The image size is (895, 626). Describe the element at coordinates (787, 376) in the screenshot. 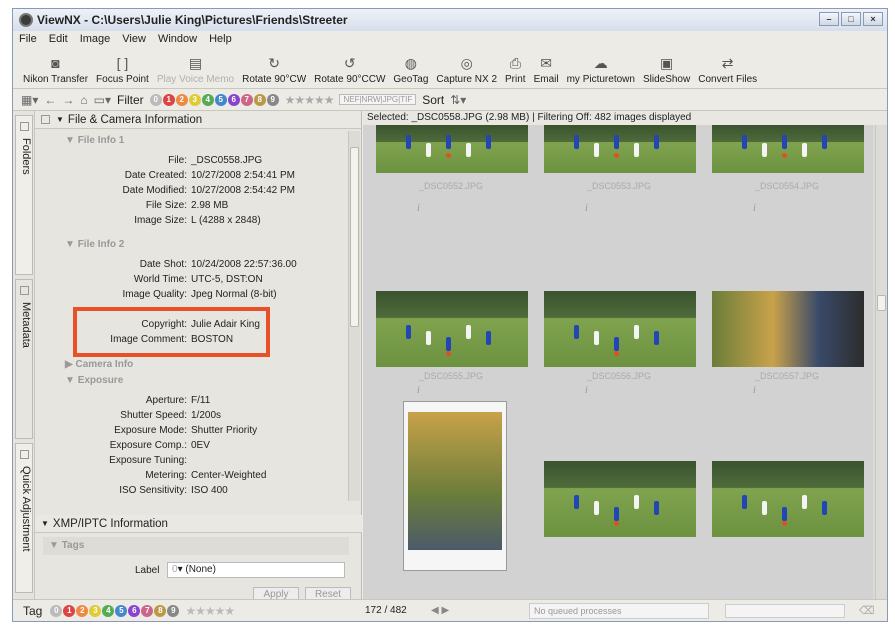

I see `thumbnail-filename: _DSC0557.JPG` at that location.